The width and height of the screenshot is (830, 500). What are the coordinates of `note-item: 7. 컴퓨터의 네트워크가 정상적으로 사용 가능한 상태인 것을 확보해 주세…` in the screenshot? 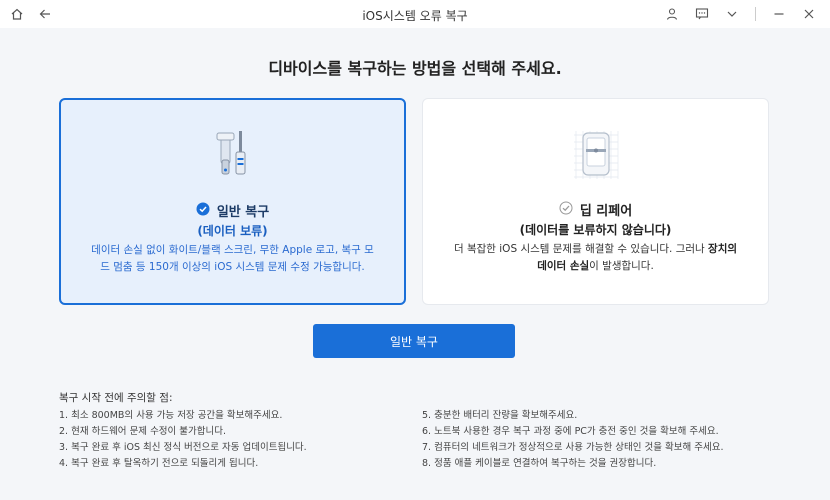 It's located at (573, 447).